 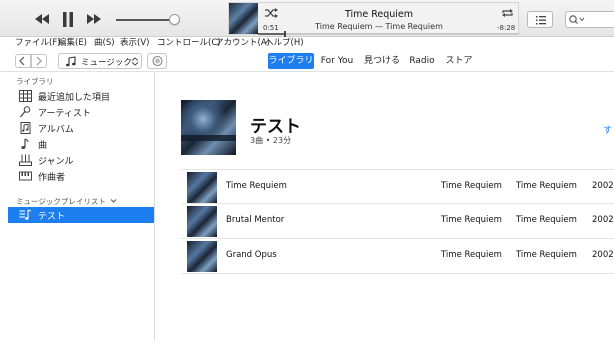 What do you see at coordinates (56, 130) in the screenshot?
I see `sidebar-item-label: アルバム` at bounding box center [56, 130].